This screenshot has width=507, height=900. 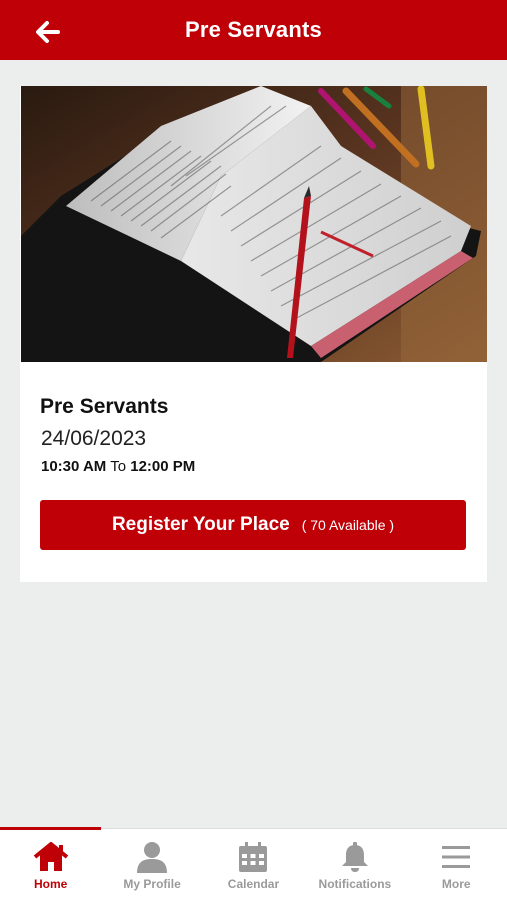 I want to click on menu-icon, so click(x=456, y=857).